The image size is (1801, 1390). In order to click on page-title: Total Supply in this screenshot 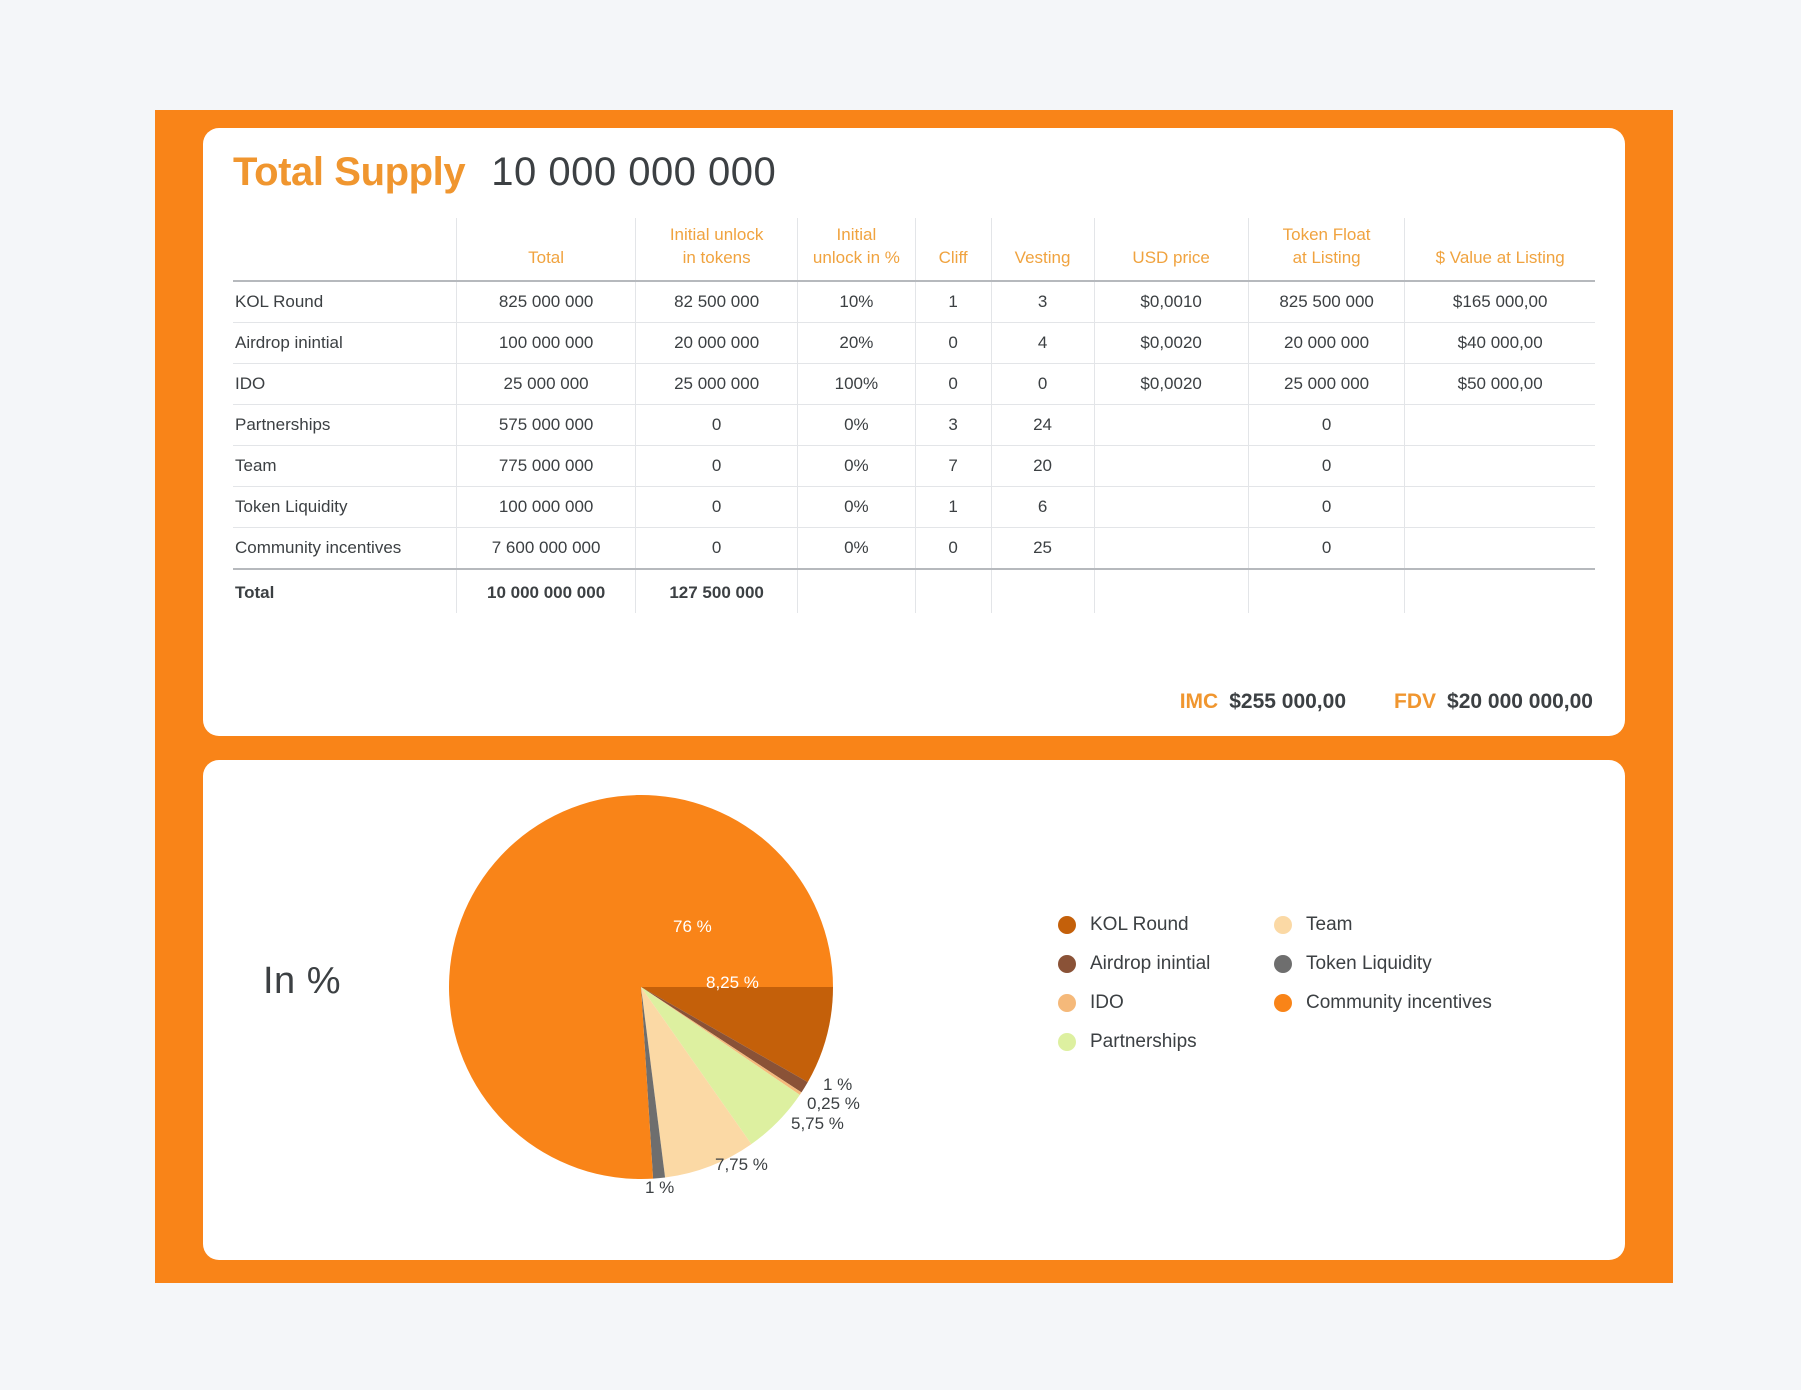, I will do `click(349, 172)`.